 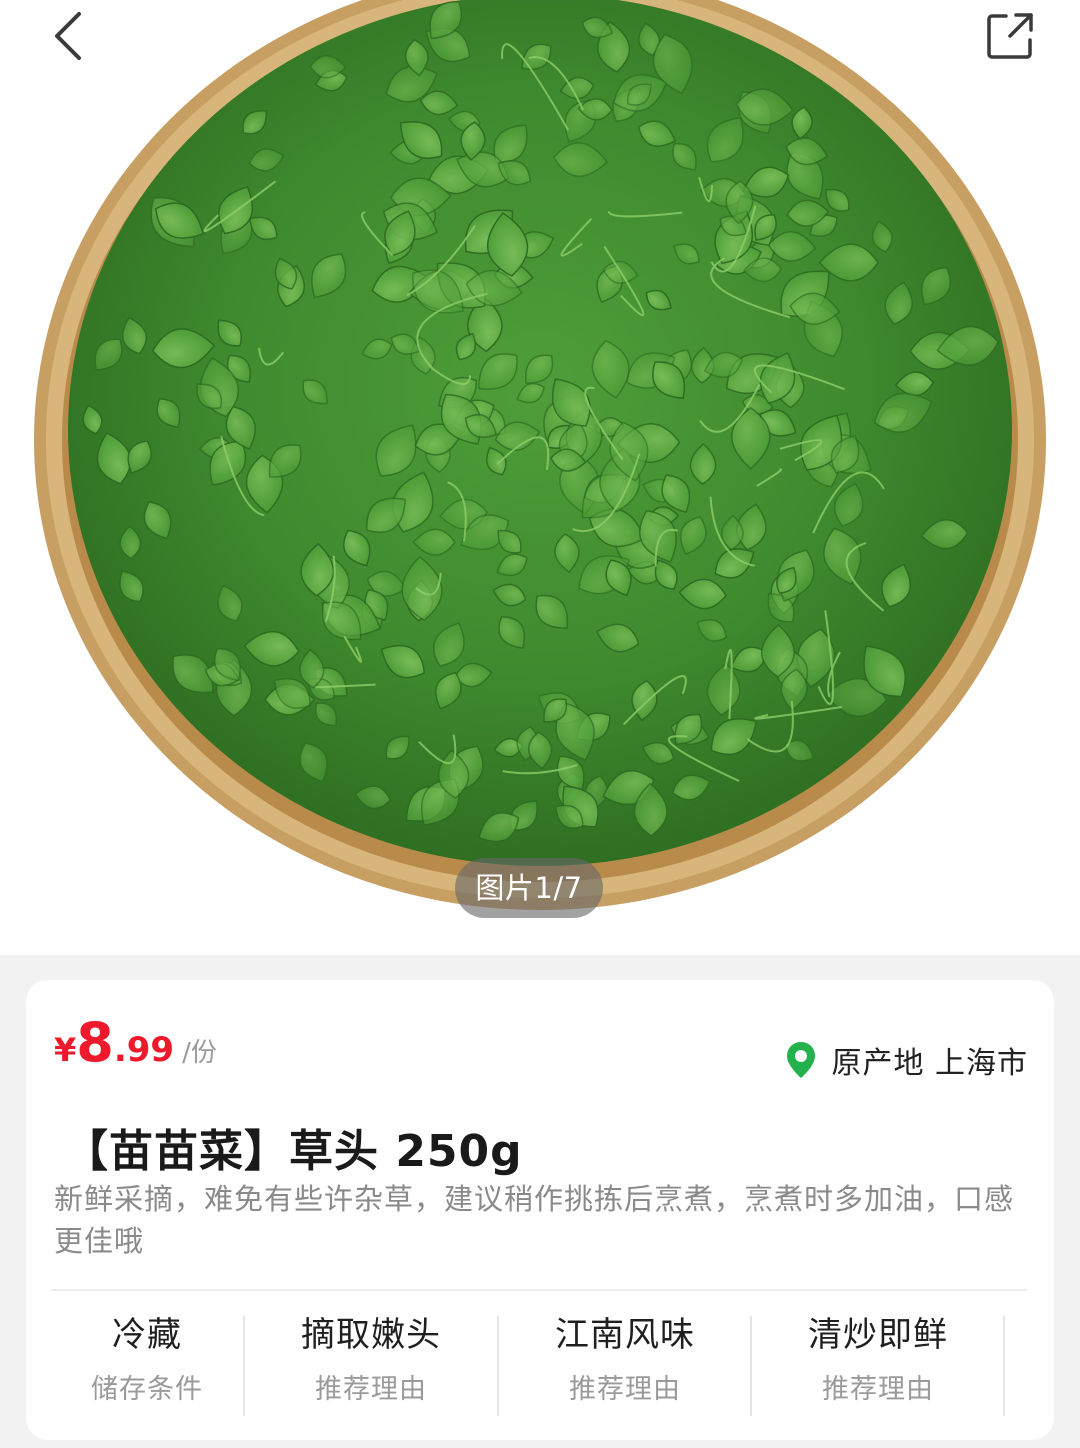 I want to click on feature-item: 摘取嫩头 推荐理由, so click(x=371, y=1366).